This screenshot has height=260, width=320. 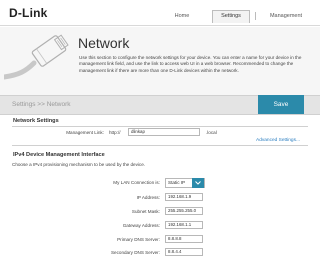 I want to click on tab-settings: Settings, so click(x=231, y=16).